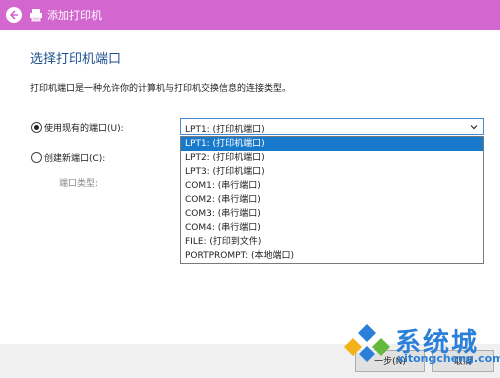 The width and height of the screenshot is (500, 378). Describe the element at coordinates (79, 184) in the screenshot. I see `port-type-label: 端口类型:` at that location.